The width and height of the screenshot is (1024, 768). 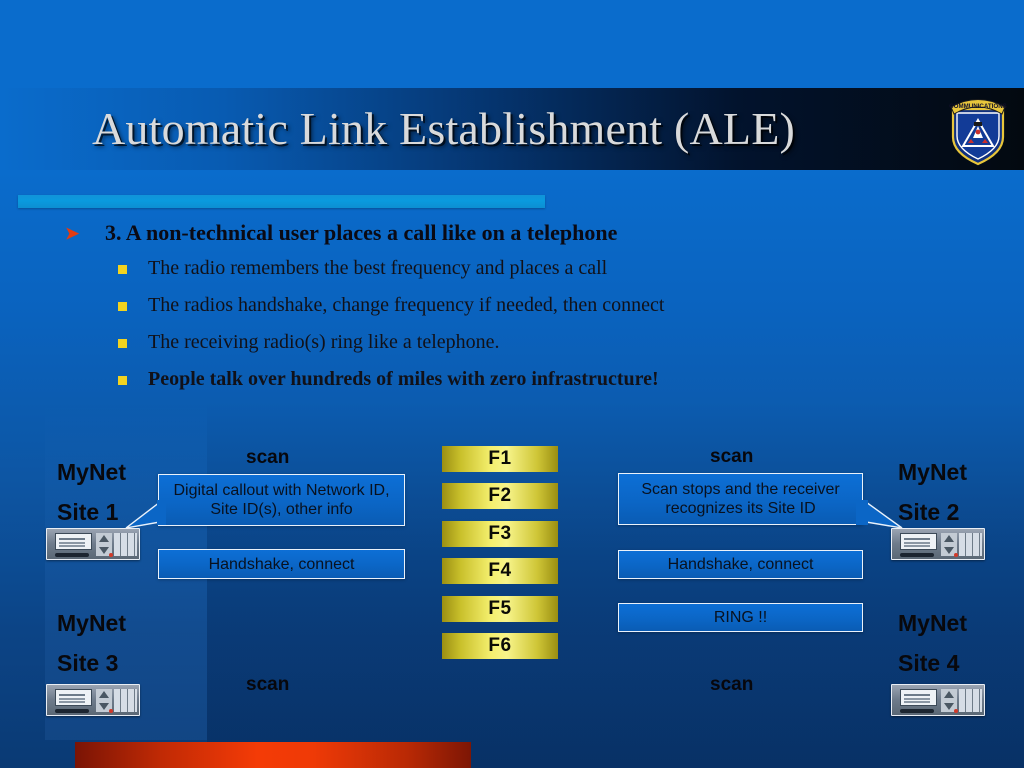 What do you see at coordinates (281, 201) in the screenshot?
I see `accent-bar` at bounding box center [281, 201].